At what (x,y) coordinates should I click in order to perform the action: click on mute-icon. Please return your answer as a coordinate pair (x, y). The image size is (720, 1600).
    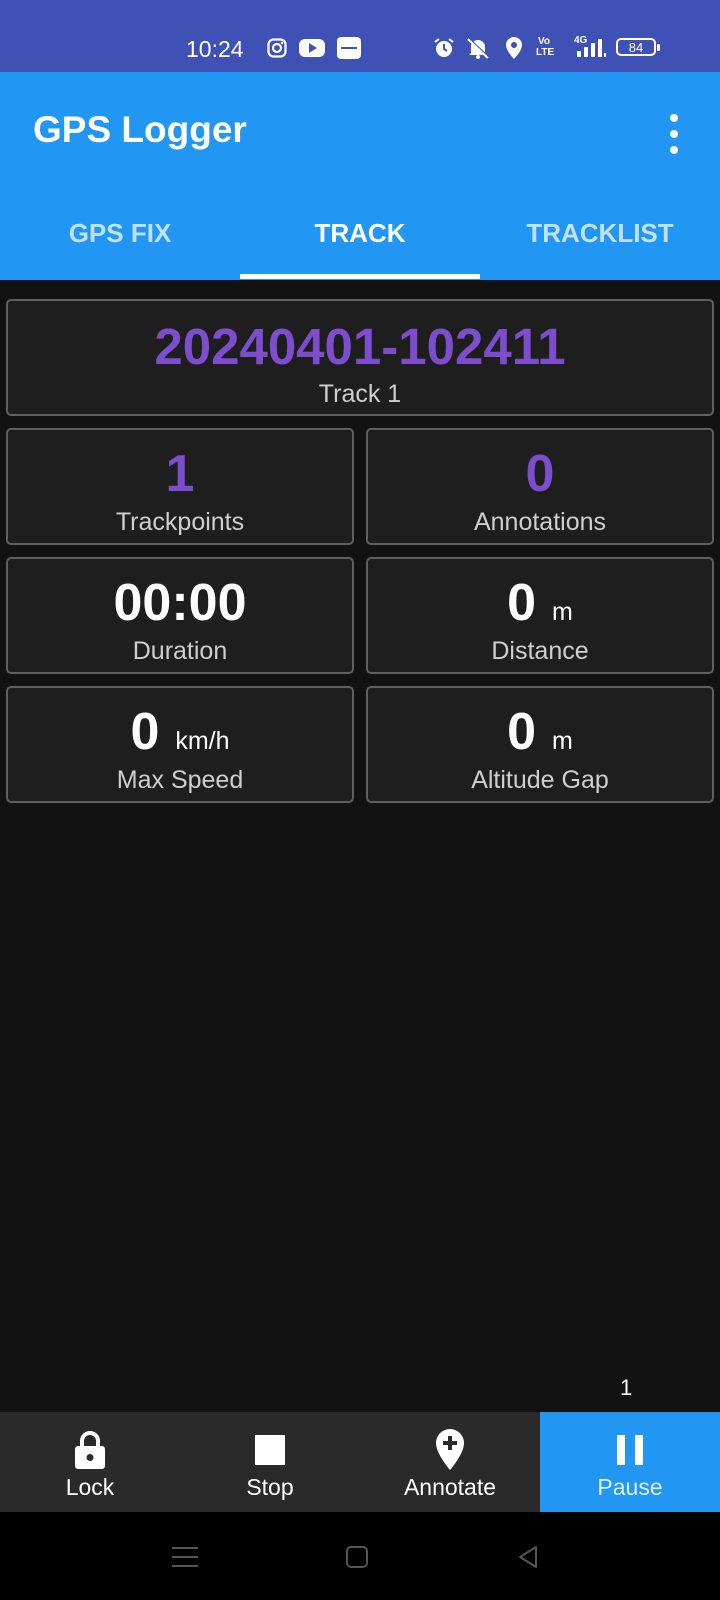
    Looking at the image, I should click on (478, 48).